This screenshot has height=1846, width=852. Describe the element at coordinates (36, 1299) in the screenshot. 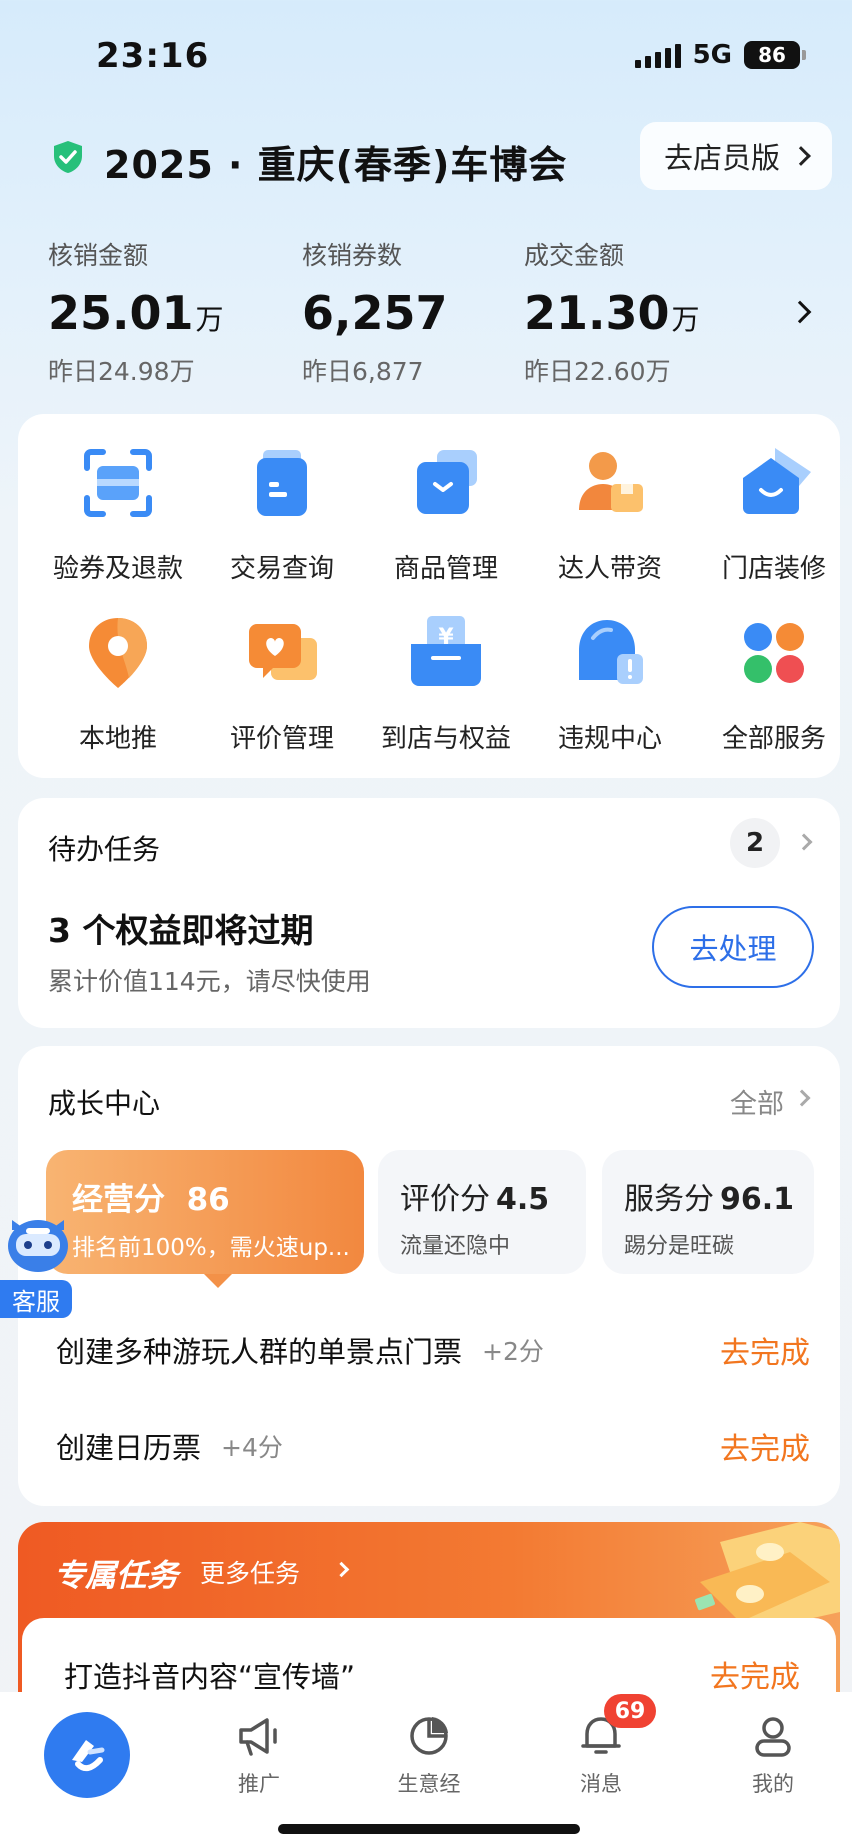

I see `customer-service-label: 客服` at that location.